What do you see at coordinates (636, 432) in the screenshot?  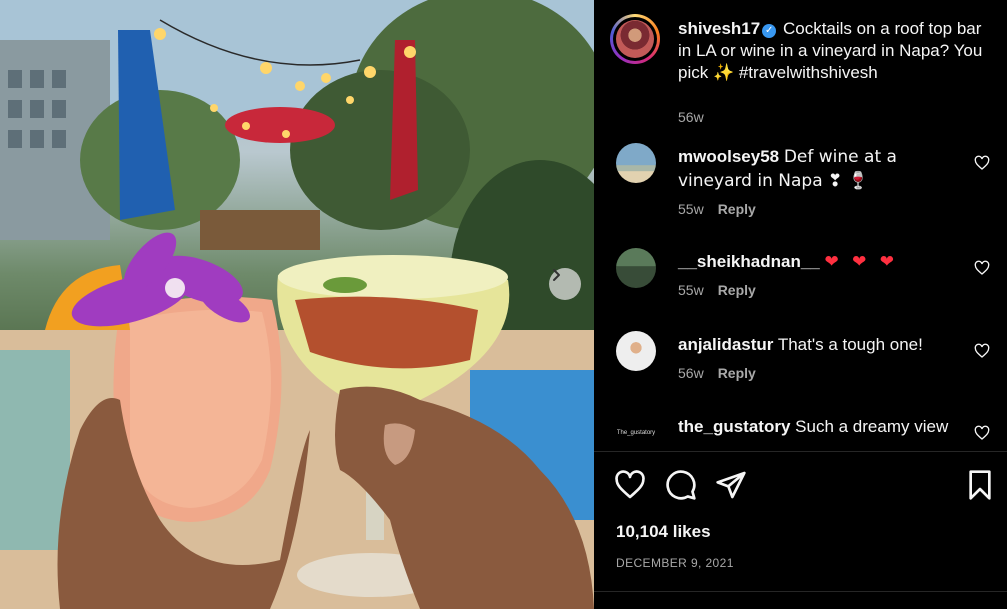 I see `commenter-avatar: The_gustatory` at bounding box center [636, 432].